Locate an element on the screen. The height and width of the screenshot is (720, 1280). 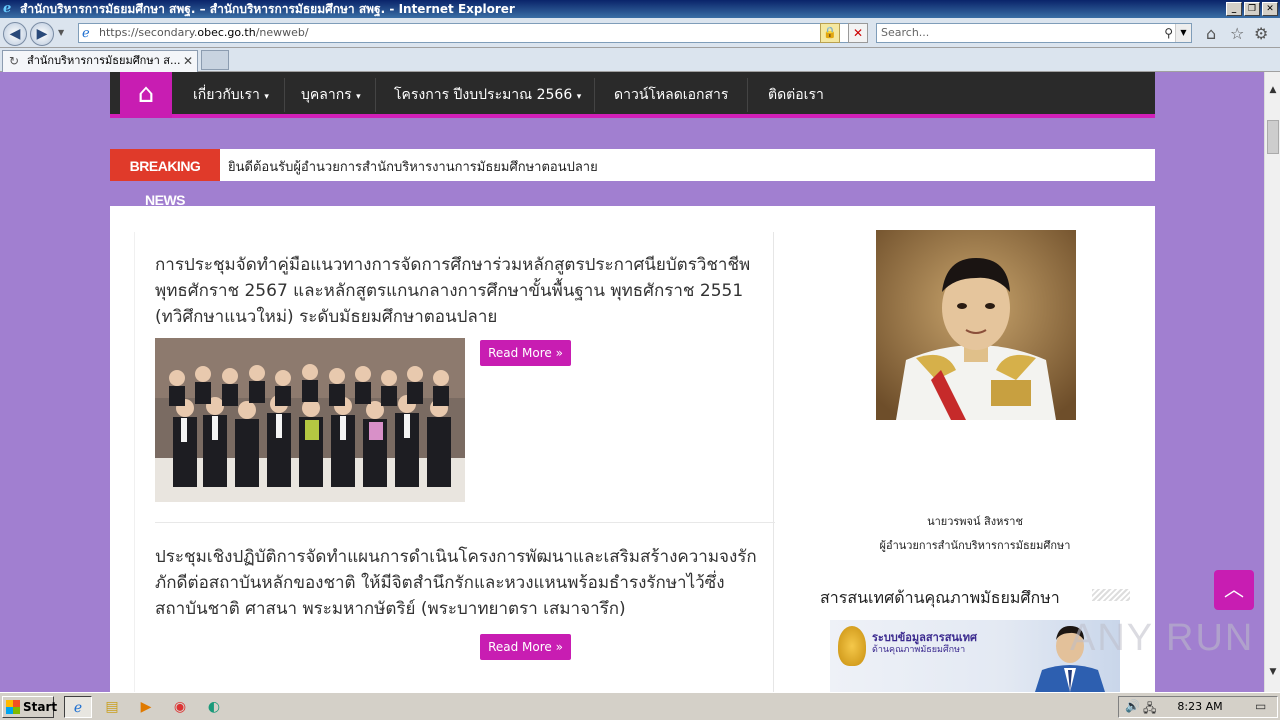
taskbar-clock: 8:23 AM is located at coordinates (1200, 707).